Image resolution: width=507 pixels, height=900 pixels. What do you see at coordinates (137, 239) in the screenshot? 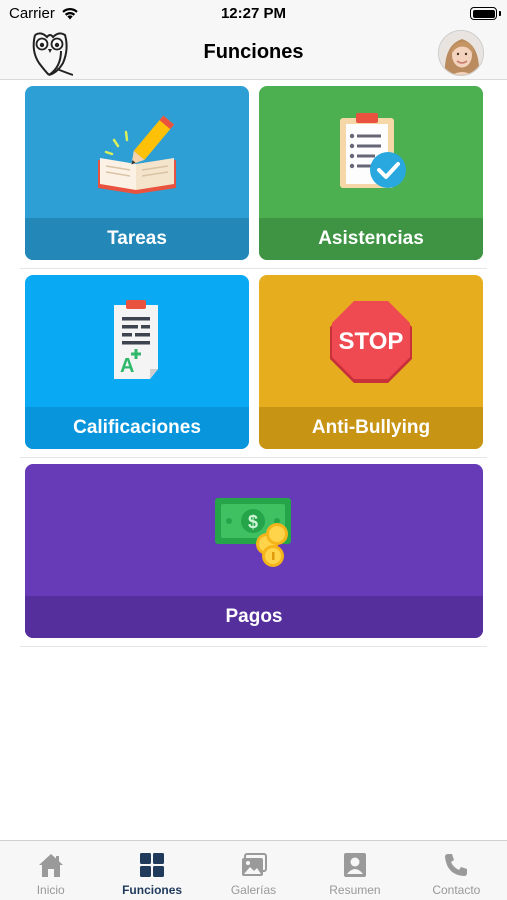
I see `tile-tareas-label: Tareas` at bounding box center [137, 239].